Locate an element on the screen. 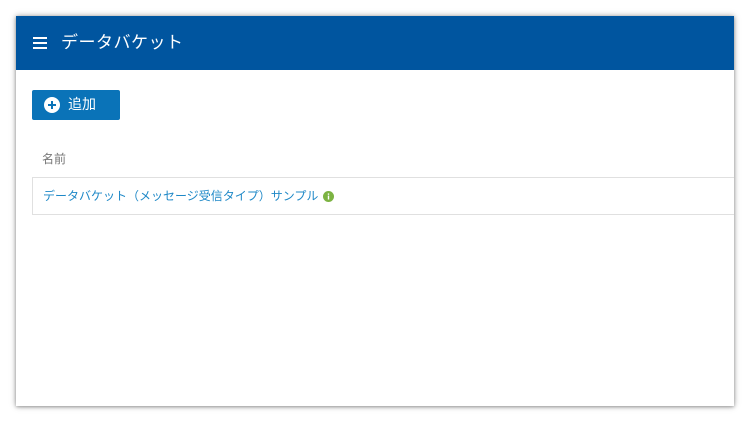 Image resolution: width=750 pixels, height=422 pixels. info-icon is located at coordinates (328, 196).